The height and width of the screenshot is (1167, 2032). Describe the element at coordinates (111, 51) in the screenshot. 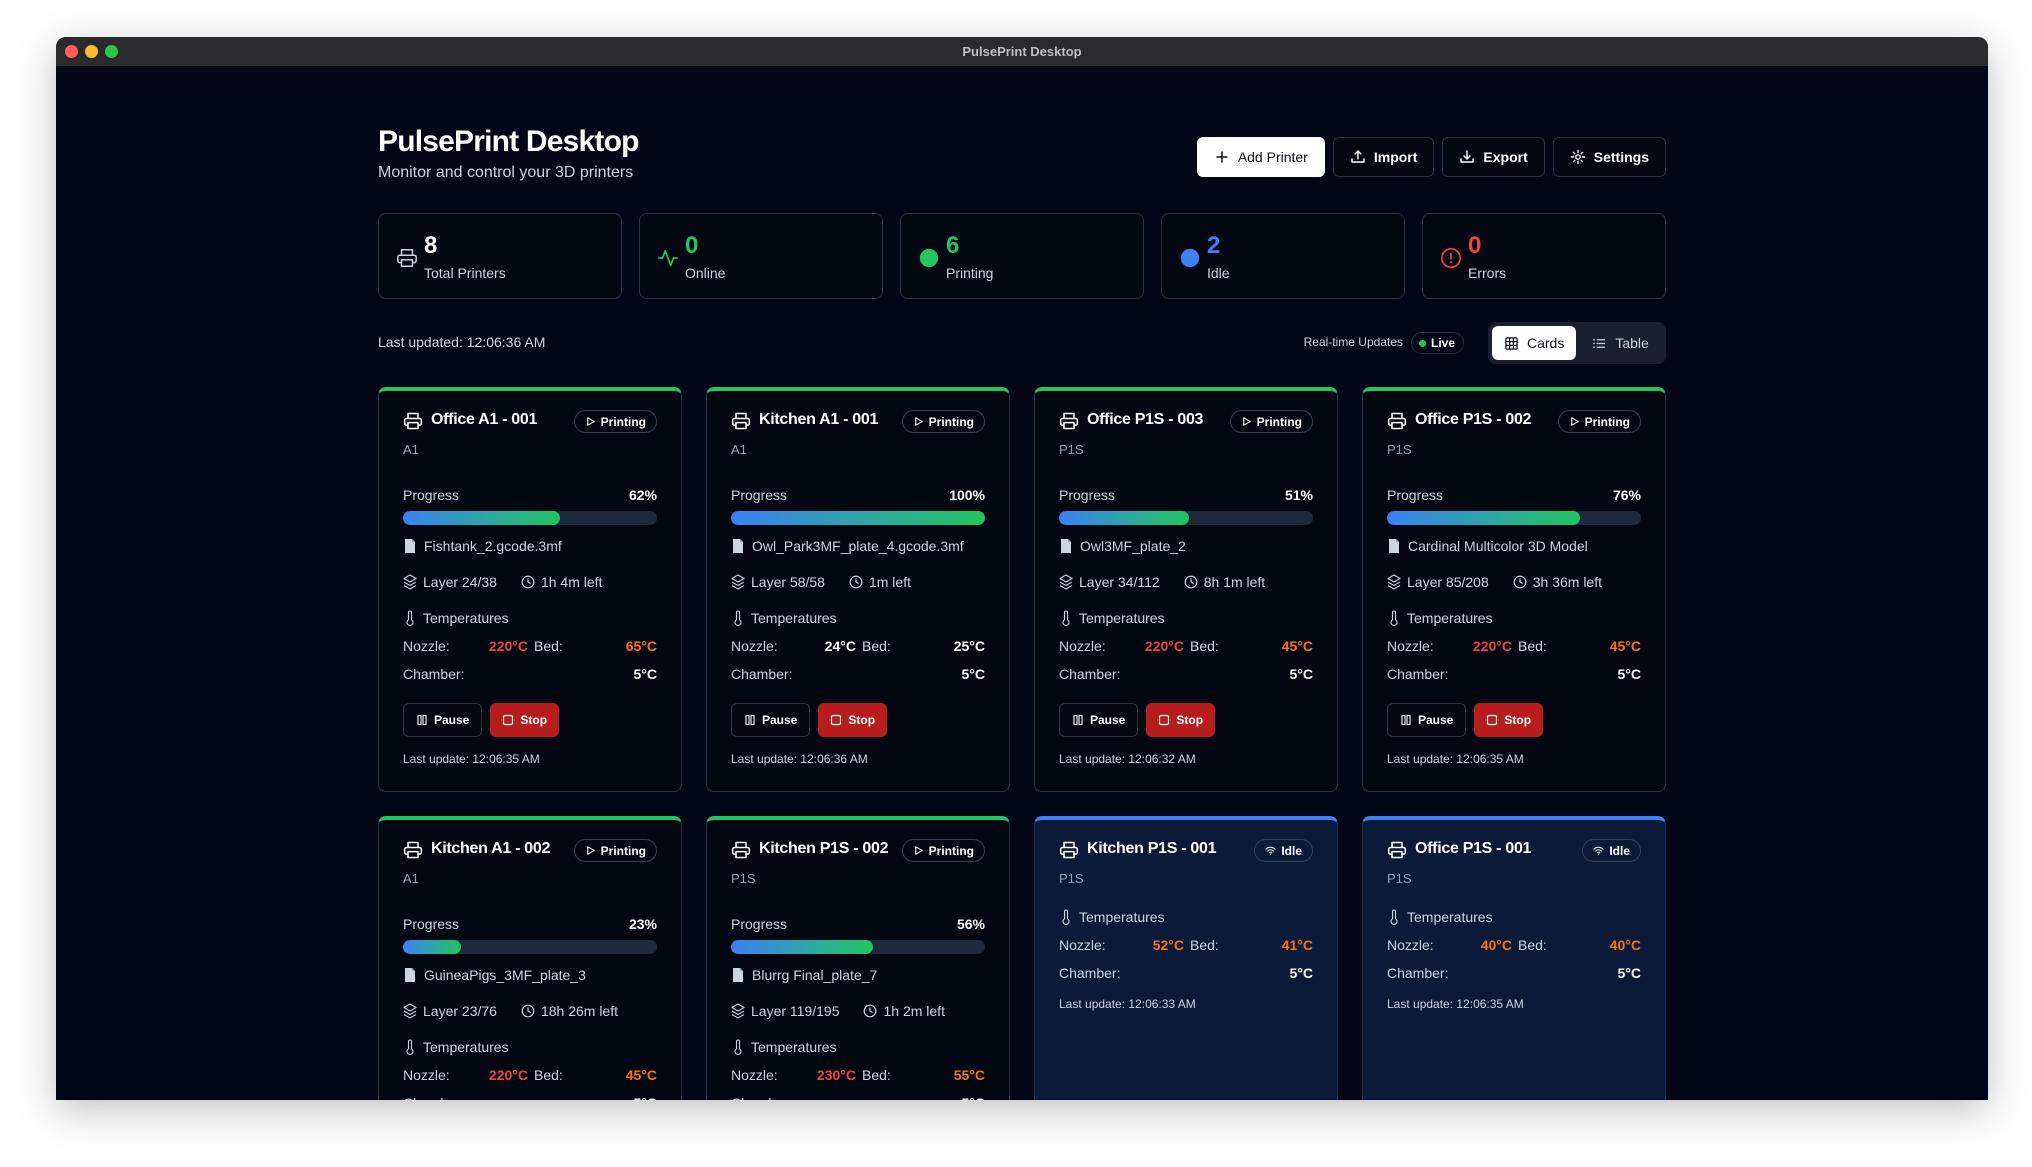

I see `zoom-window-button` at that location.